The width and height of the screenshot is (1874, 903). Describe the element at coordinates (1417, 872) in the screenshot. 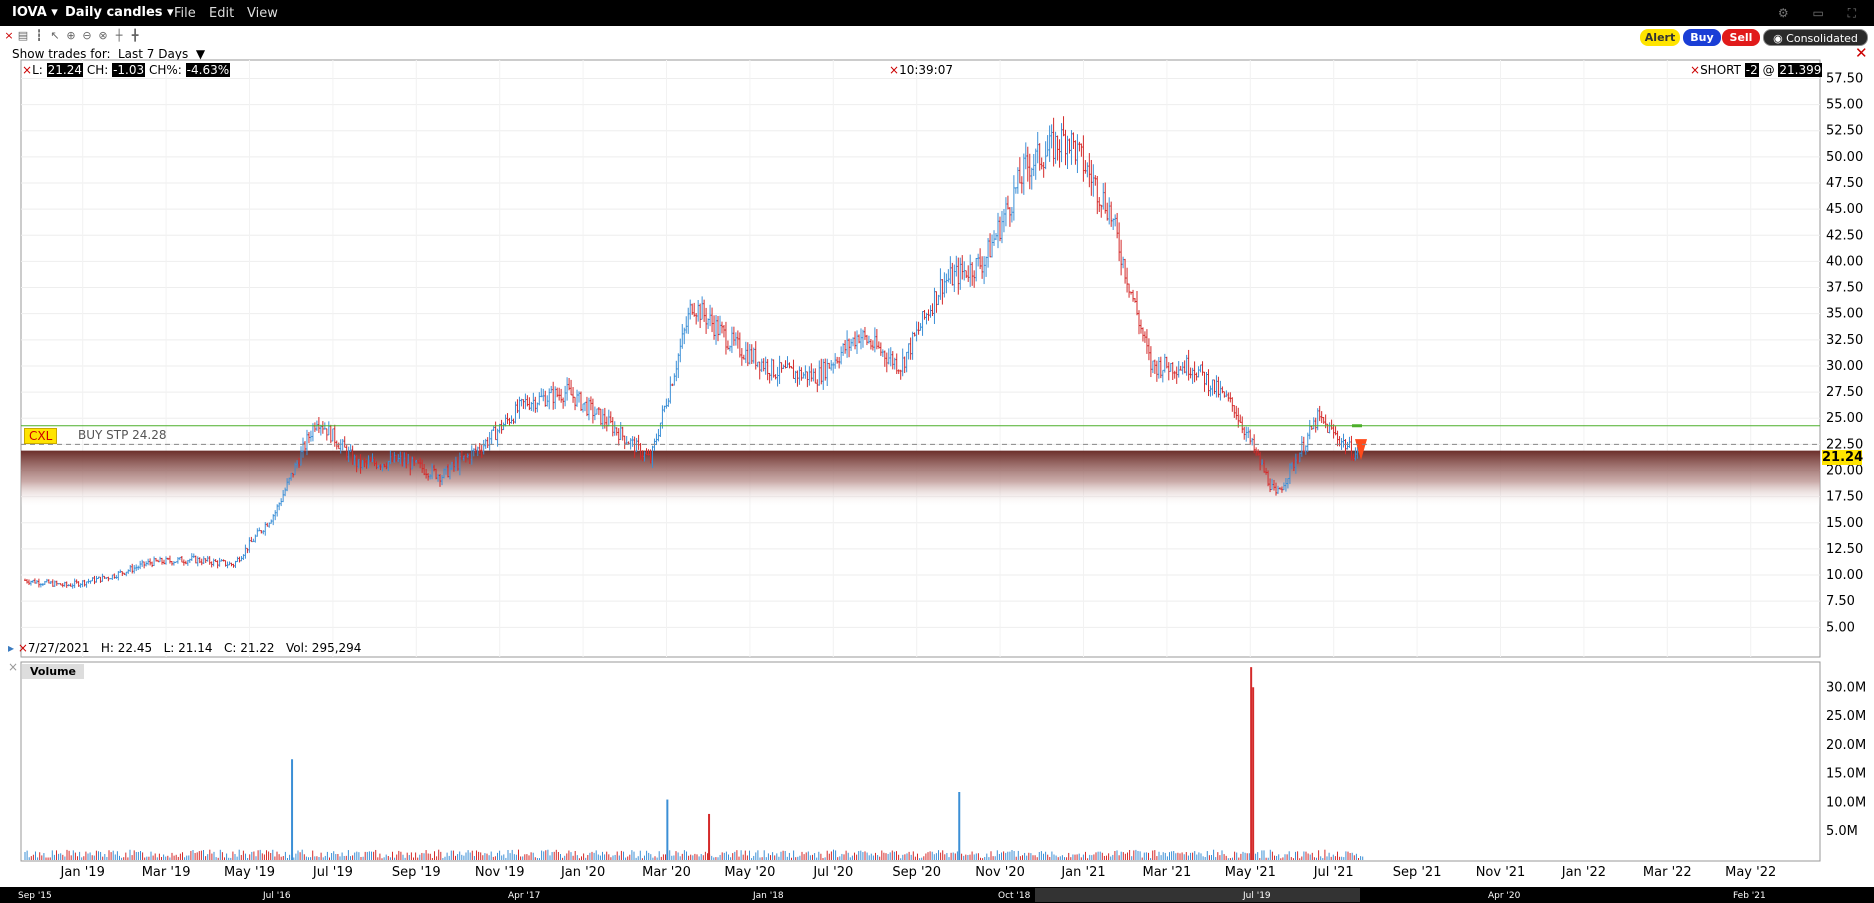

I see `time-tick-label: Sep '21` at that location.